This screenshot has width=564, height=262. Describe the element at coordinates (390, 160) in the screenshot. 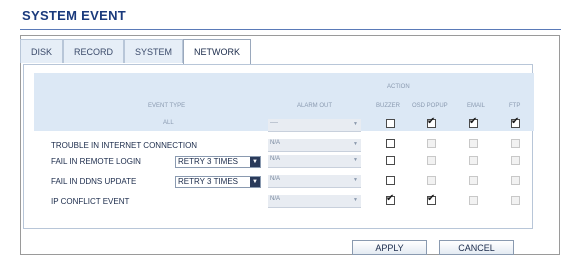

I see `buzzer-checkbox-remote-login` at that location.